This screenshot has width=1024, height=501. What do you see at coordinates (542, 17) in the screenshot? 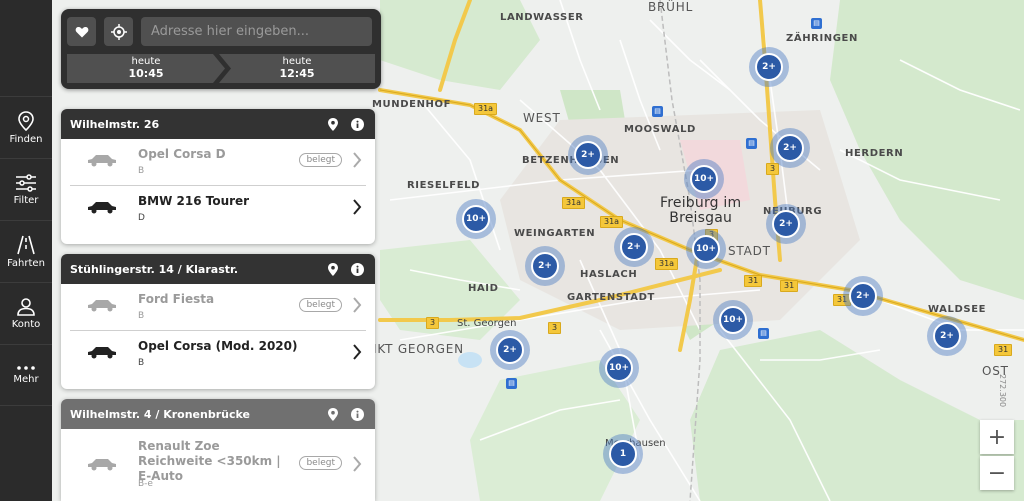
I see `place-label: LANDWASSER` at bounding box center [542, 17].